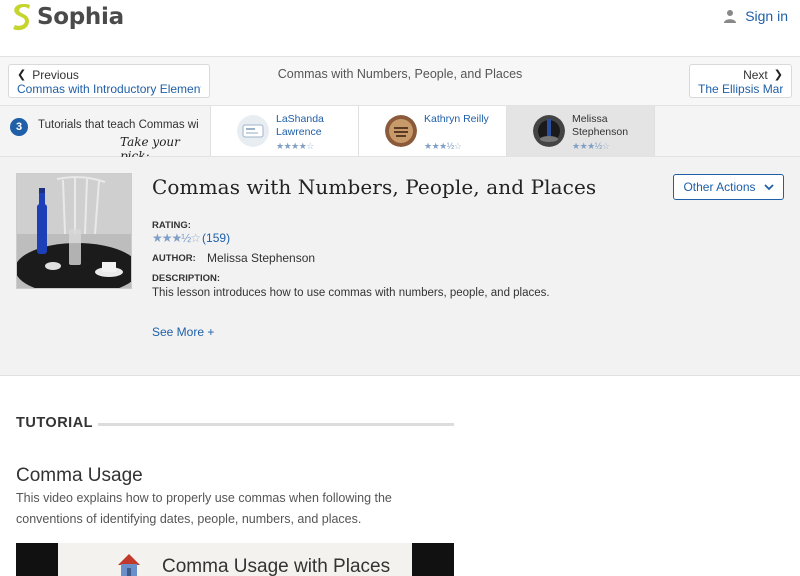  I want to click on lesson-thumbnail, so click(74, 231).